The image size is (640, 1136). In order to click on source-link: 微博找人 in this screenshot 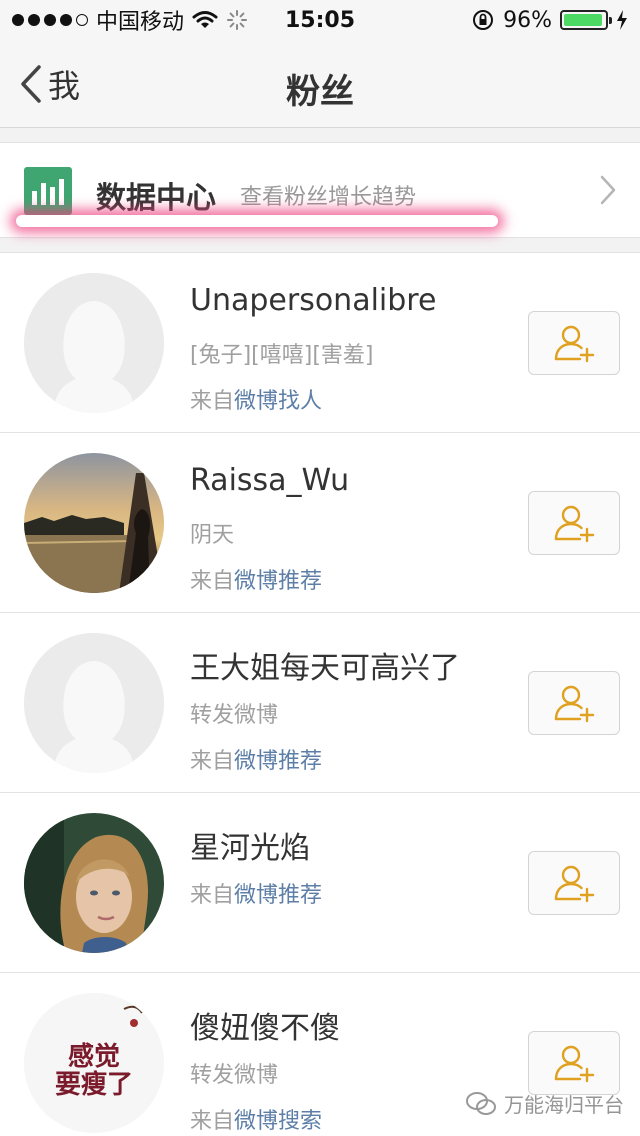, I will do `click(278, 401)`.